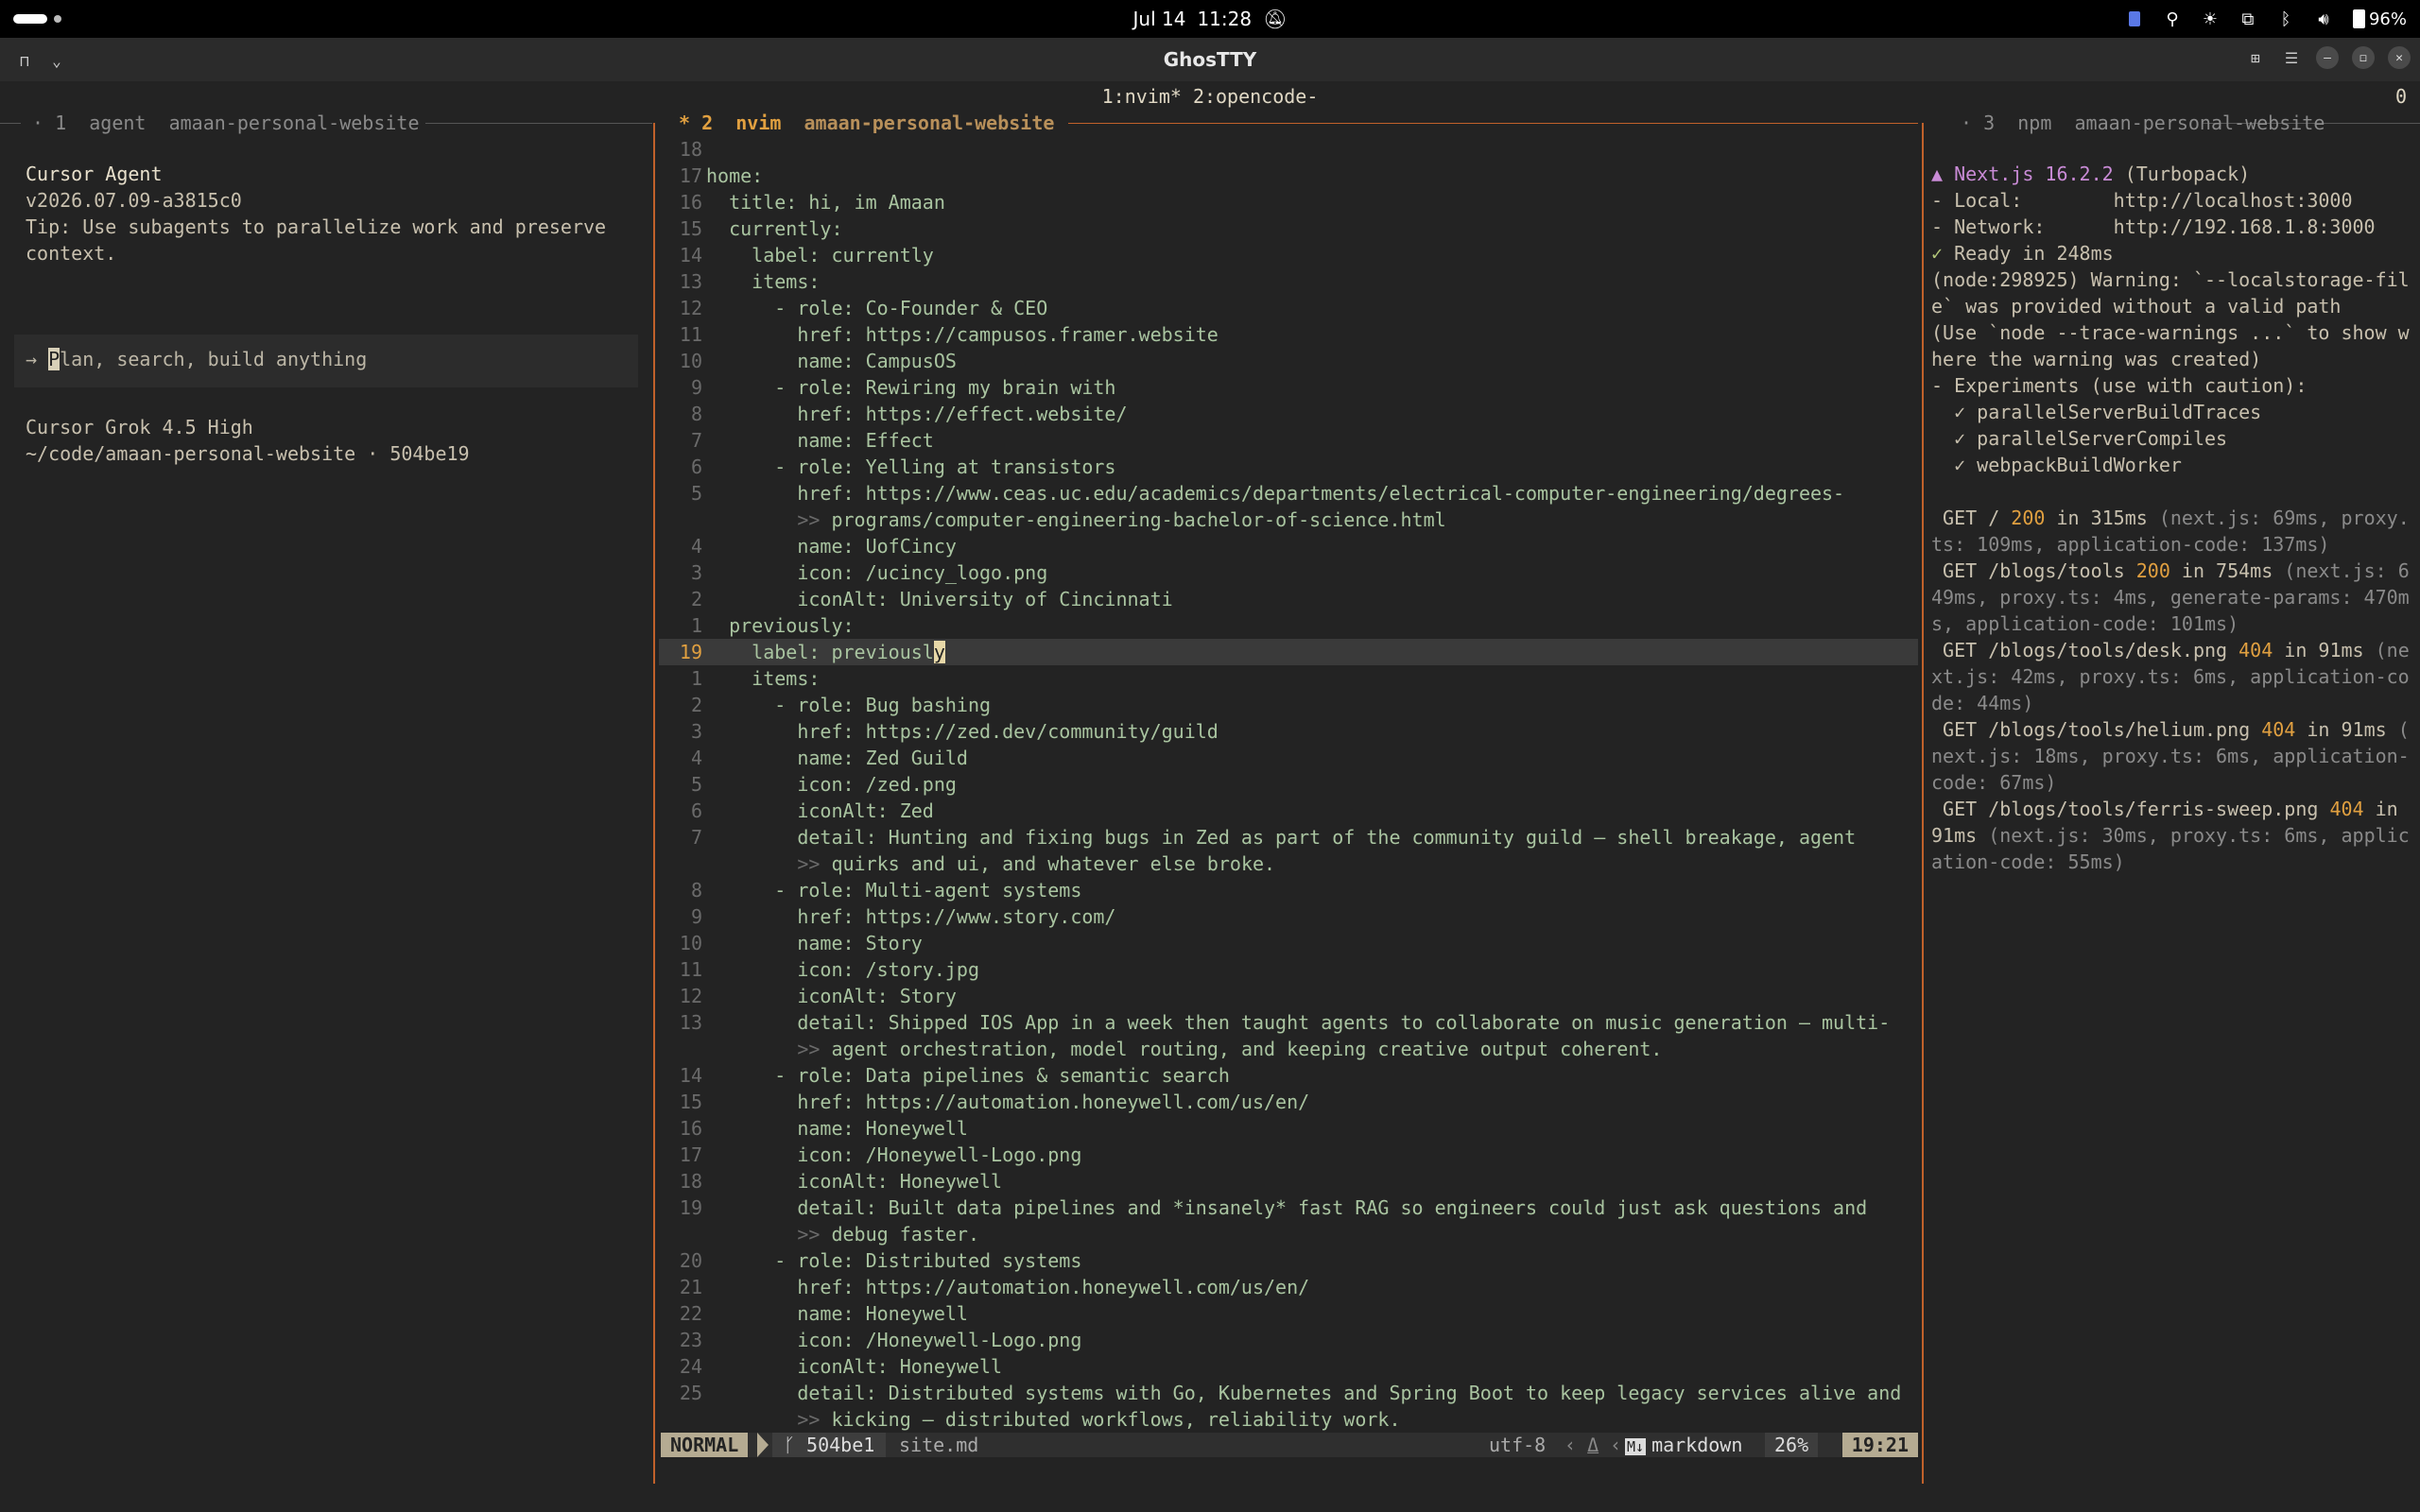  Describe the element at coordinates (1288, 996) in the screenshot. I see `editor-line: 12 iconAlt: Story` at that location.